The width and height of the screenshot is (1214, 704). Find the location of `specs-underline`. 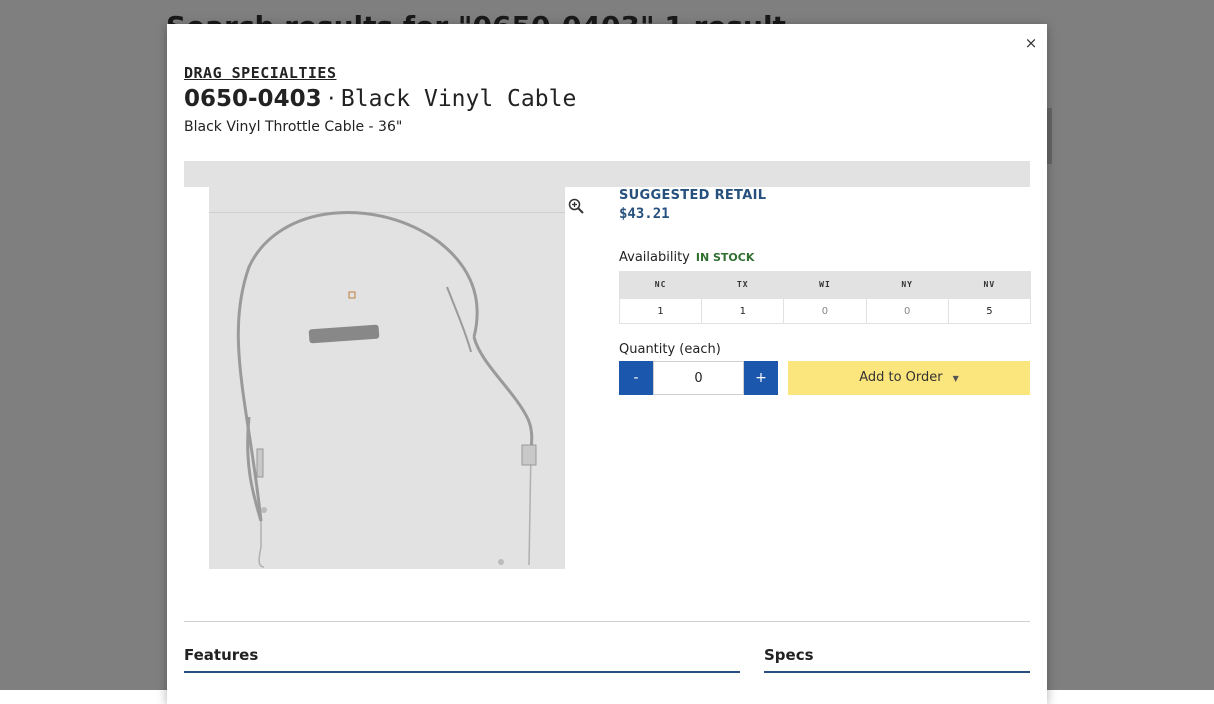

specs-underline is located at coordinates (897, 672).